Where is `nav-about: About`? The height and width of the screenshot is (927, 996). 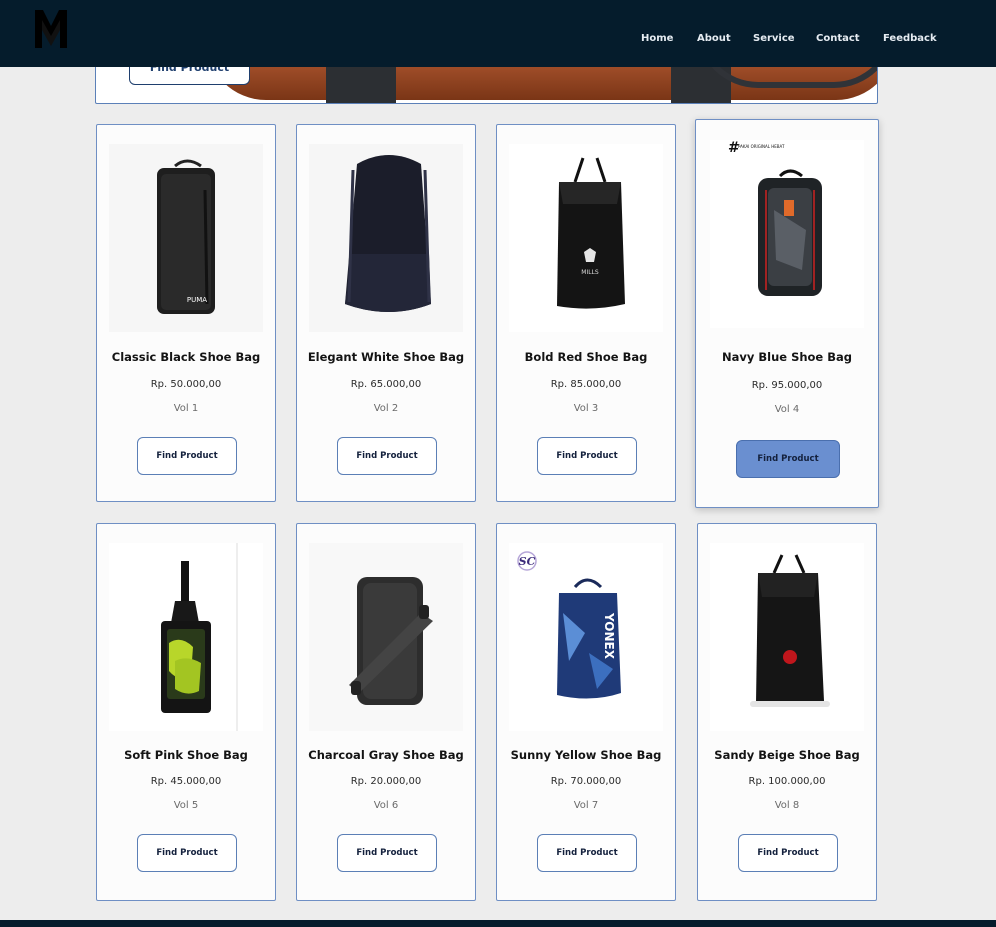 nav-about: About is located at coordinates (714, 38).